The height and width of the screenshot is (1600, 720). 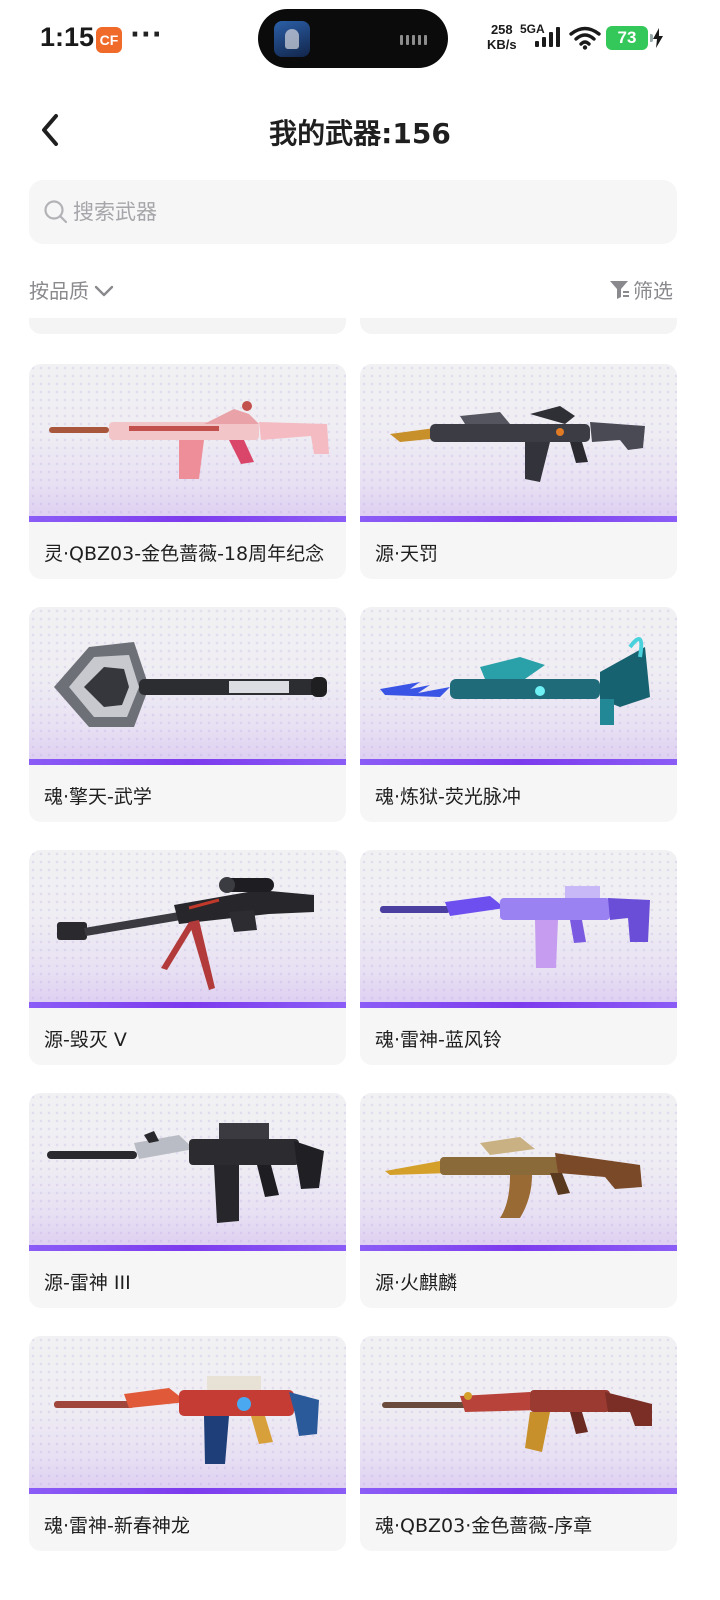 I want to click on sniper-rifle-red-icon, so click(x=185, y=933).